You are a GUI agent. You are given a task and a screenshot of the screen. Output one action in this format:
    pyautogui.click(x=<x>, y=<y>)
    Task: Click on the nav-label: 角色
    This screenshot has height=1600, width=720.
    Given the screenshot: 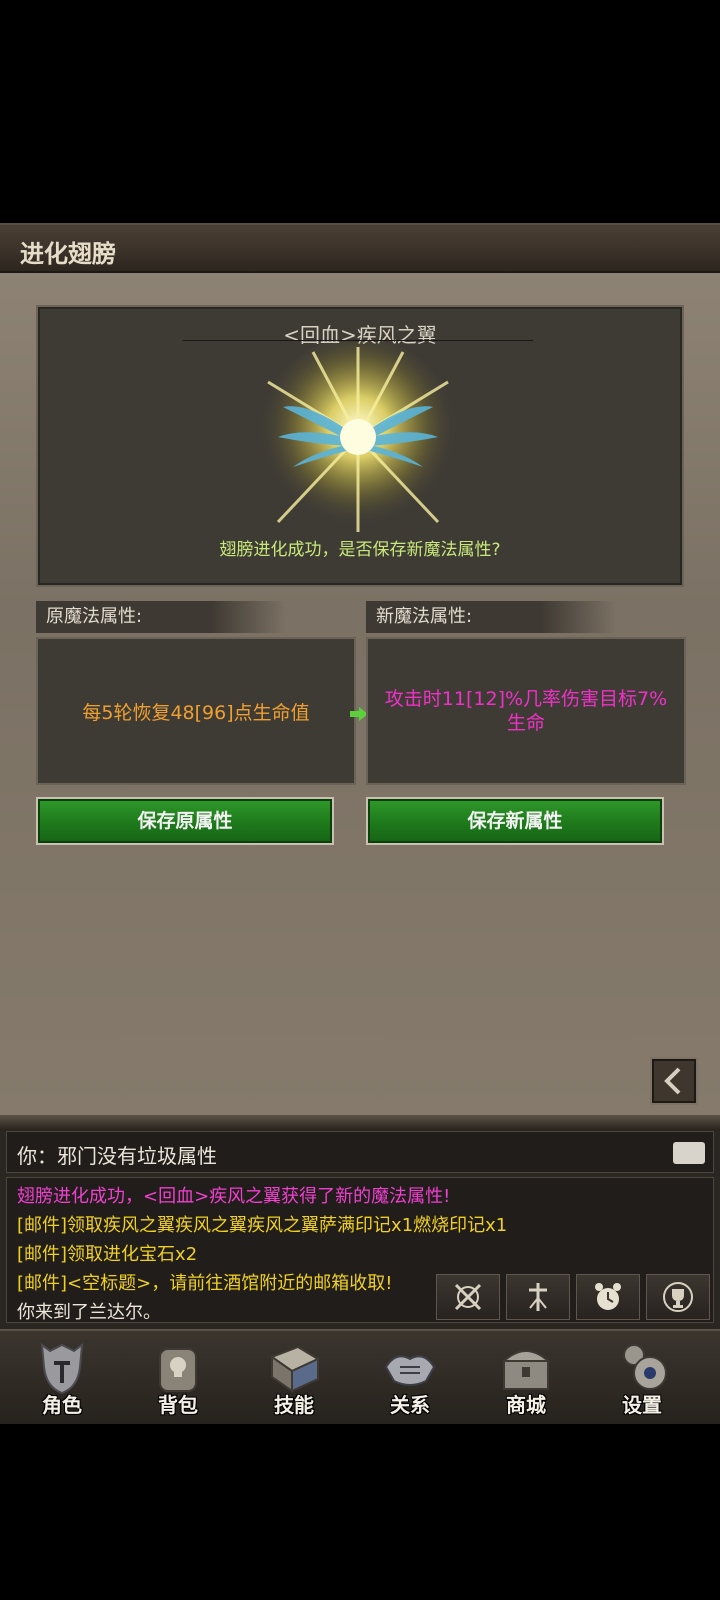 What is the action you would take?
    pyautogui.click(x=62, y=1405)
    